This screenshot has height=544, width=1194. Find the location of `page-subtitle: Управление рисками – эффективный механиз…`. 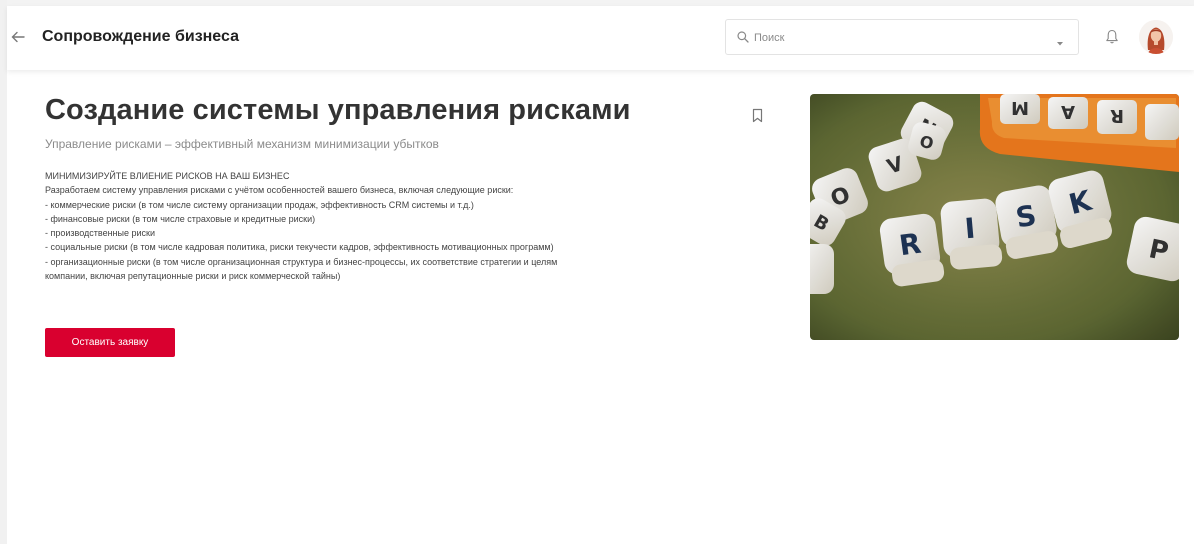

page-subtitle: Управление рисками – эффективный механиз… is located at coordinates (242, 144).